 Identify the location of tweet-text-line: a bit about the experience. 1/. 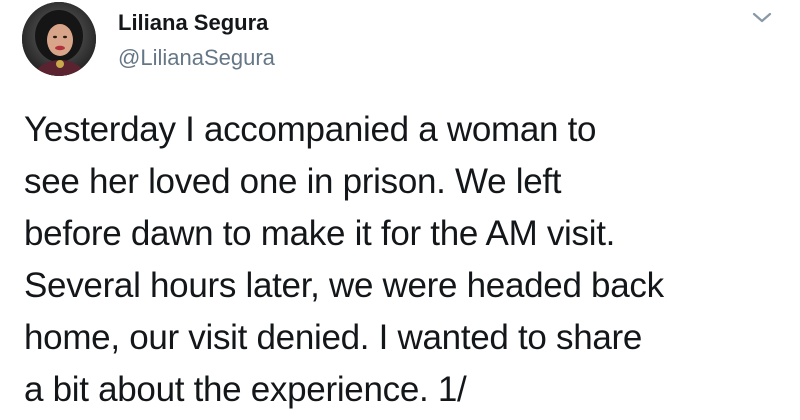
(245, 389).